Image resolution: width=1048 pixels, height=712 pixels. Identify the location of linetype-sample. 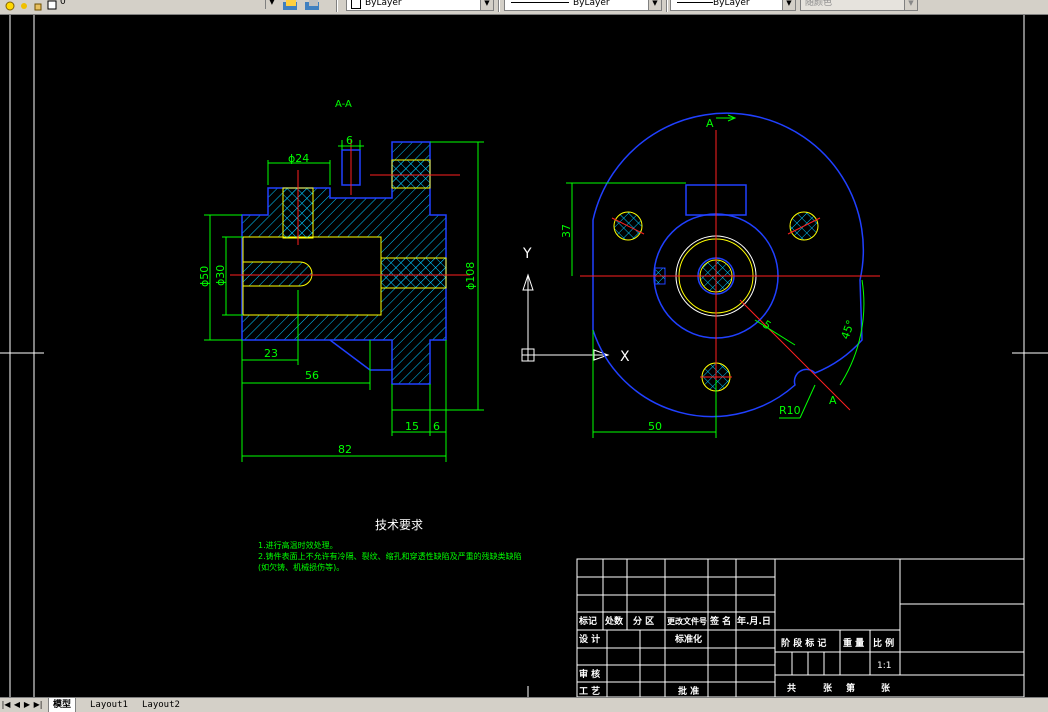
(540, 2).